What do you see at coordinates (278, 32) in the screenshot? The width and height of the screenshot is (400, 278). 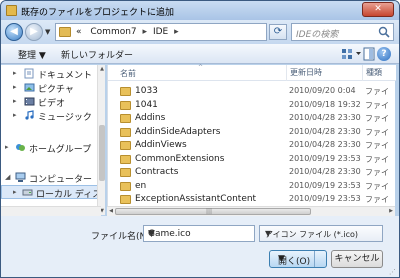 I see `refresh-button: ⟳` at bounding box center [278, 32].